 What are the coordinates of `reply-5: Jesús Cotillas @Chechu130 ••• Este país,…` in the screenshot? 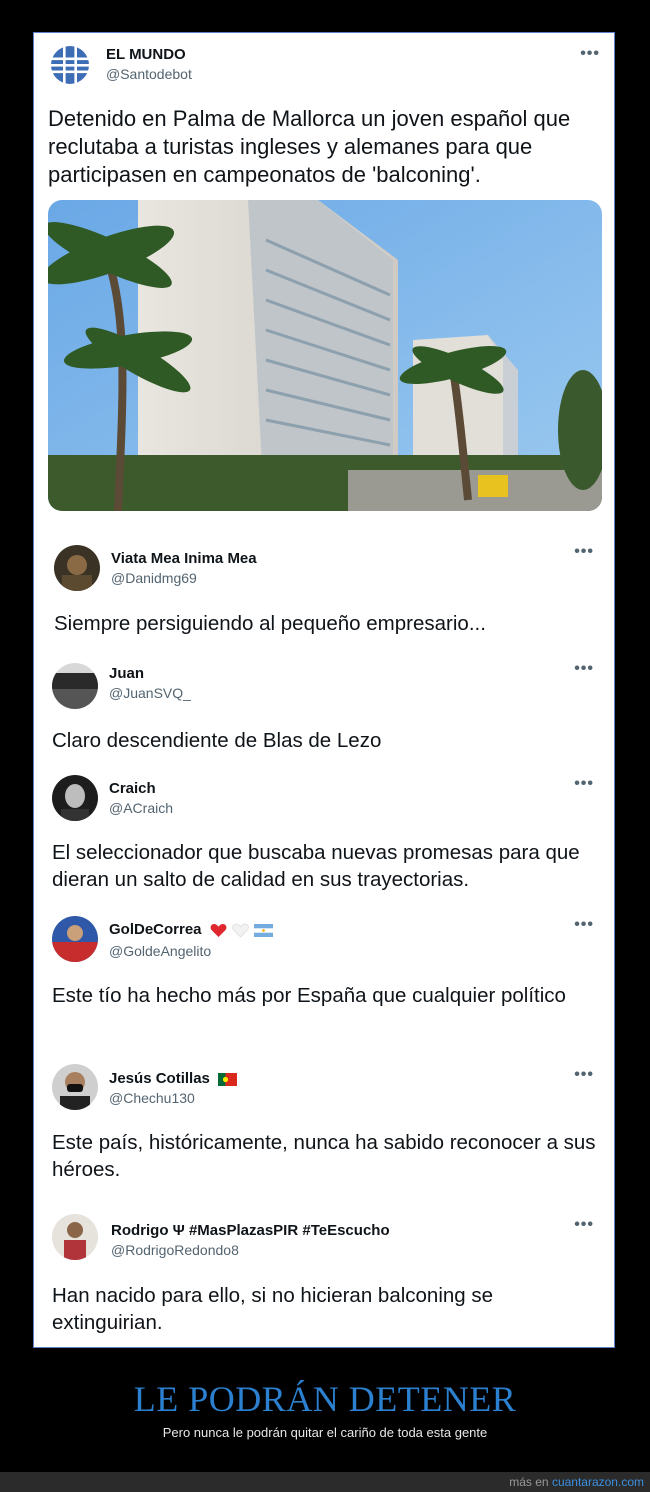 It's located at (324, 1123).